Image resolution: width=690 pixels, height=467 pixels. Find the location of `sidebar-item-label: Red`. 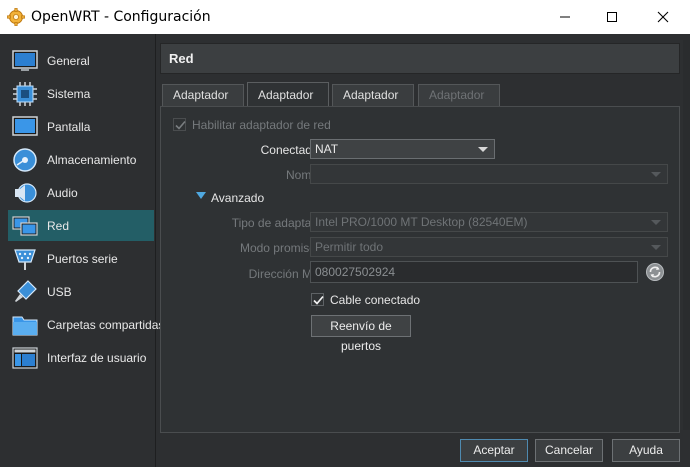

sidebar-item-label: Red is located at coordinates (58, 225).